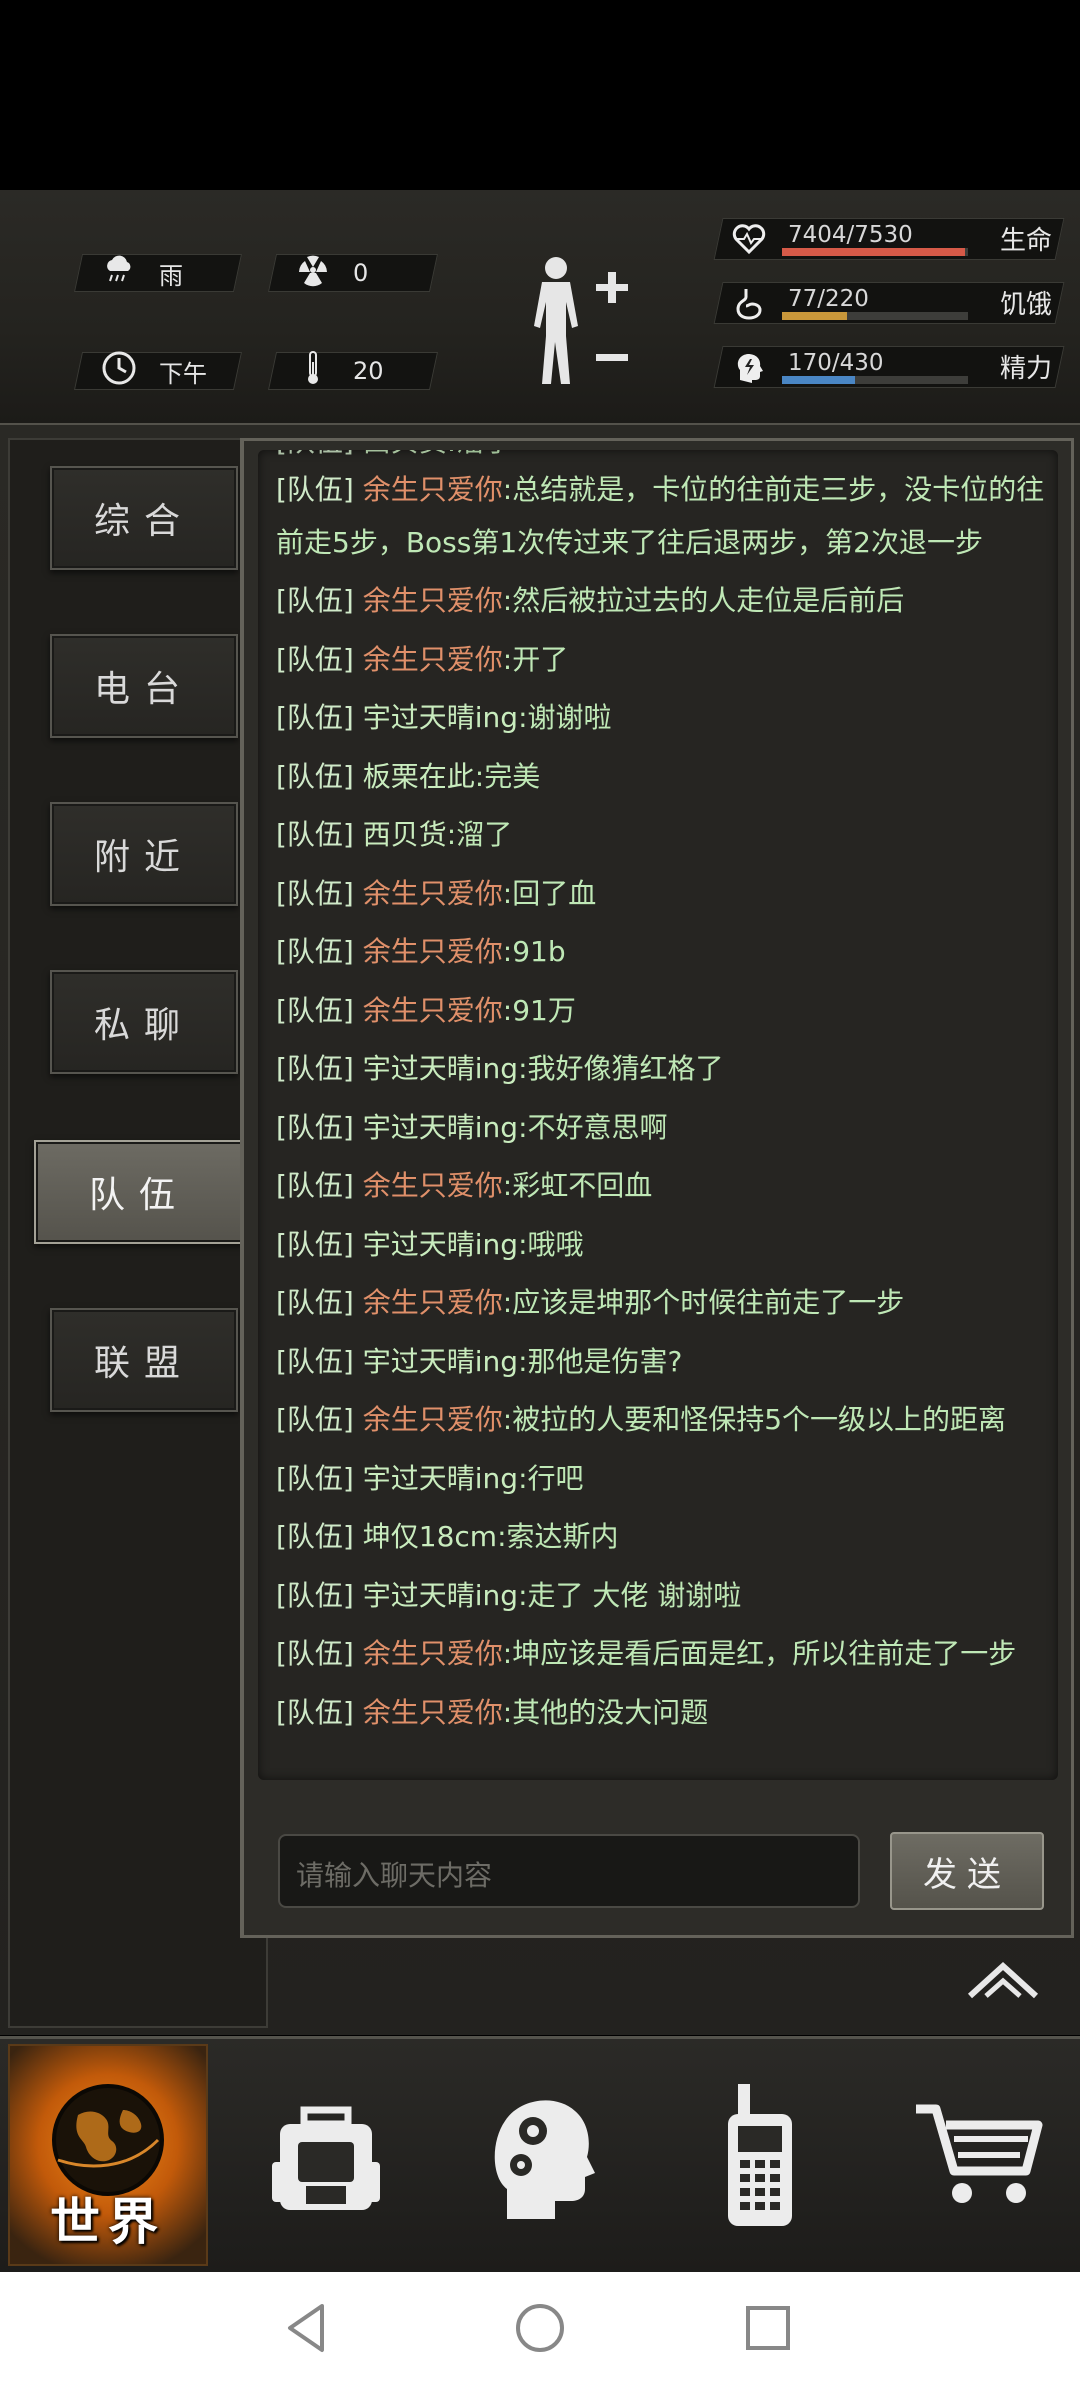 This screenshot has width=1080, height=2388. I want to click on message-sender: 坤仅18cm, so click(425, 1536).